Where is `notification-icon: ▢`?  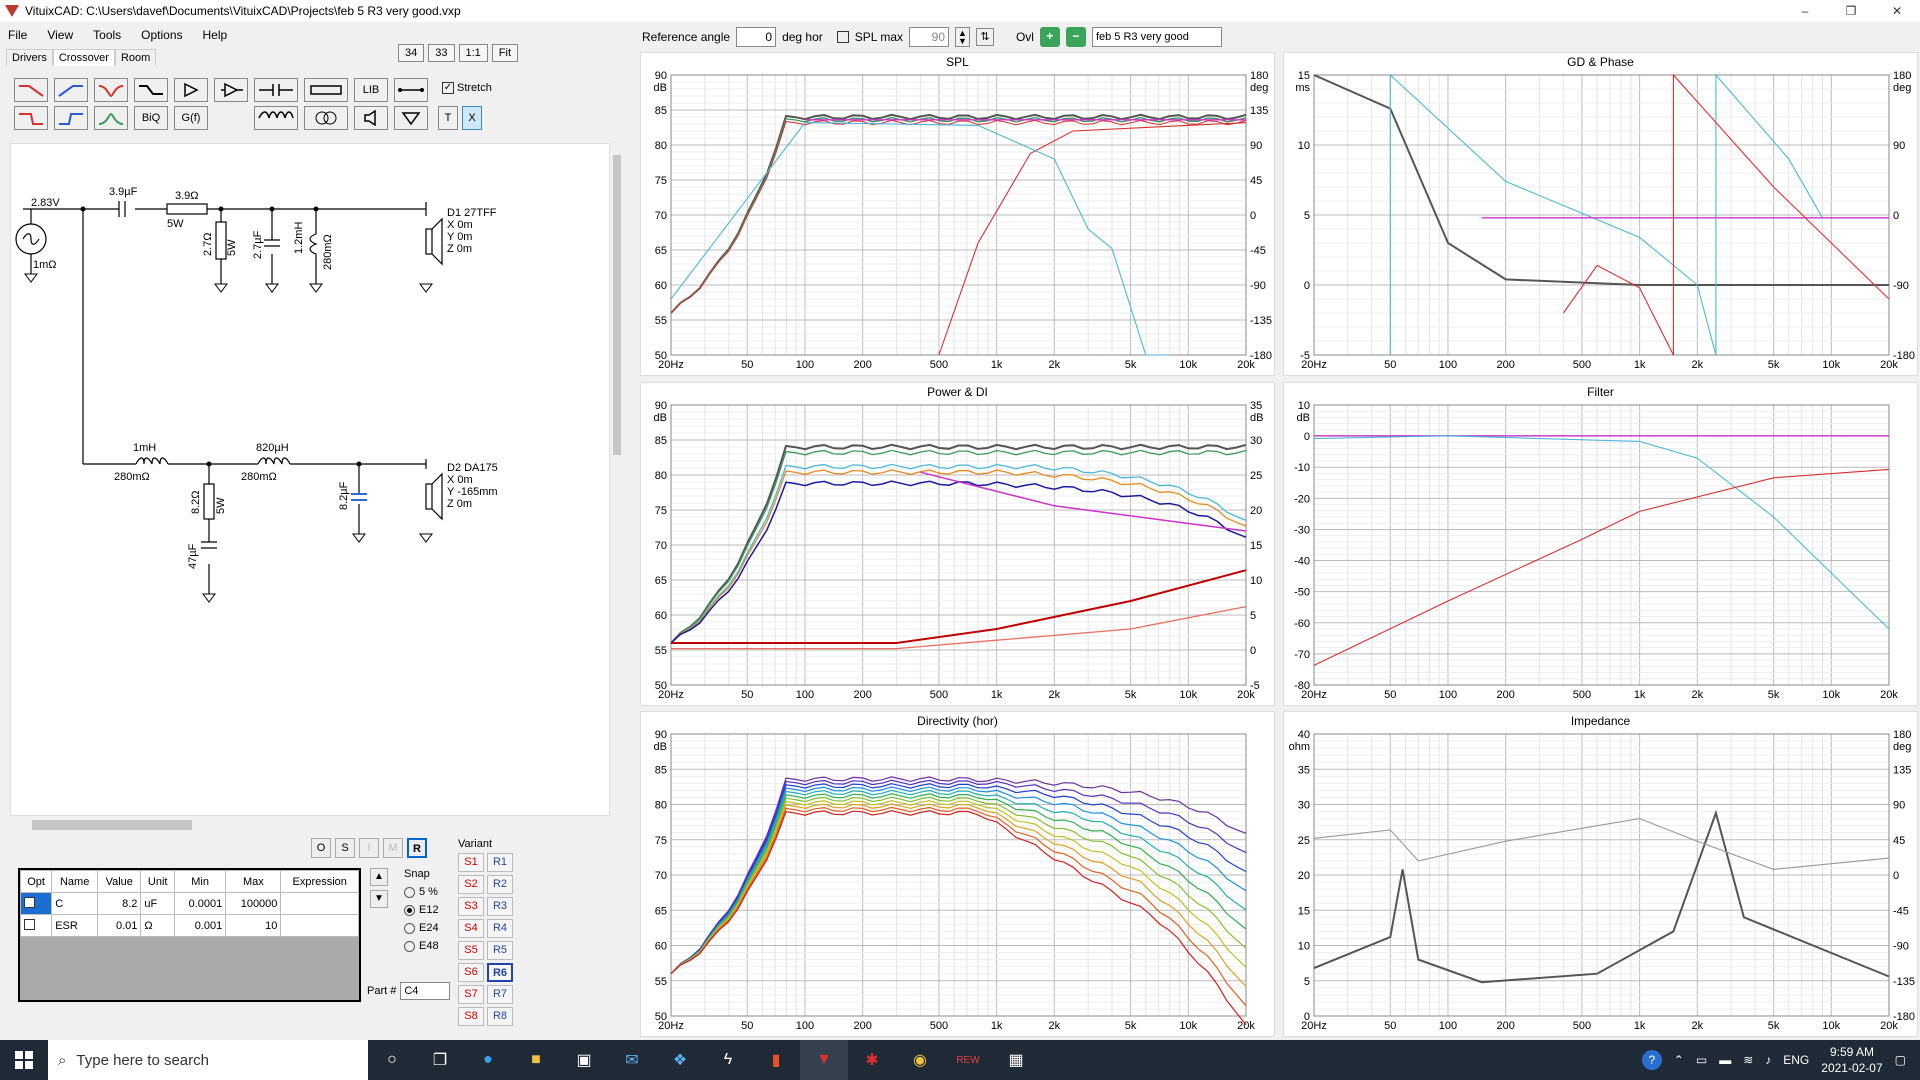 notification-icon: ▢ is located at coordinates (1900, 1060).